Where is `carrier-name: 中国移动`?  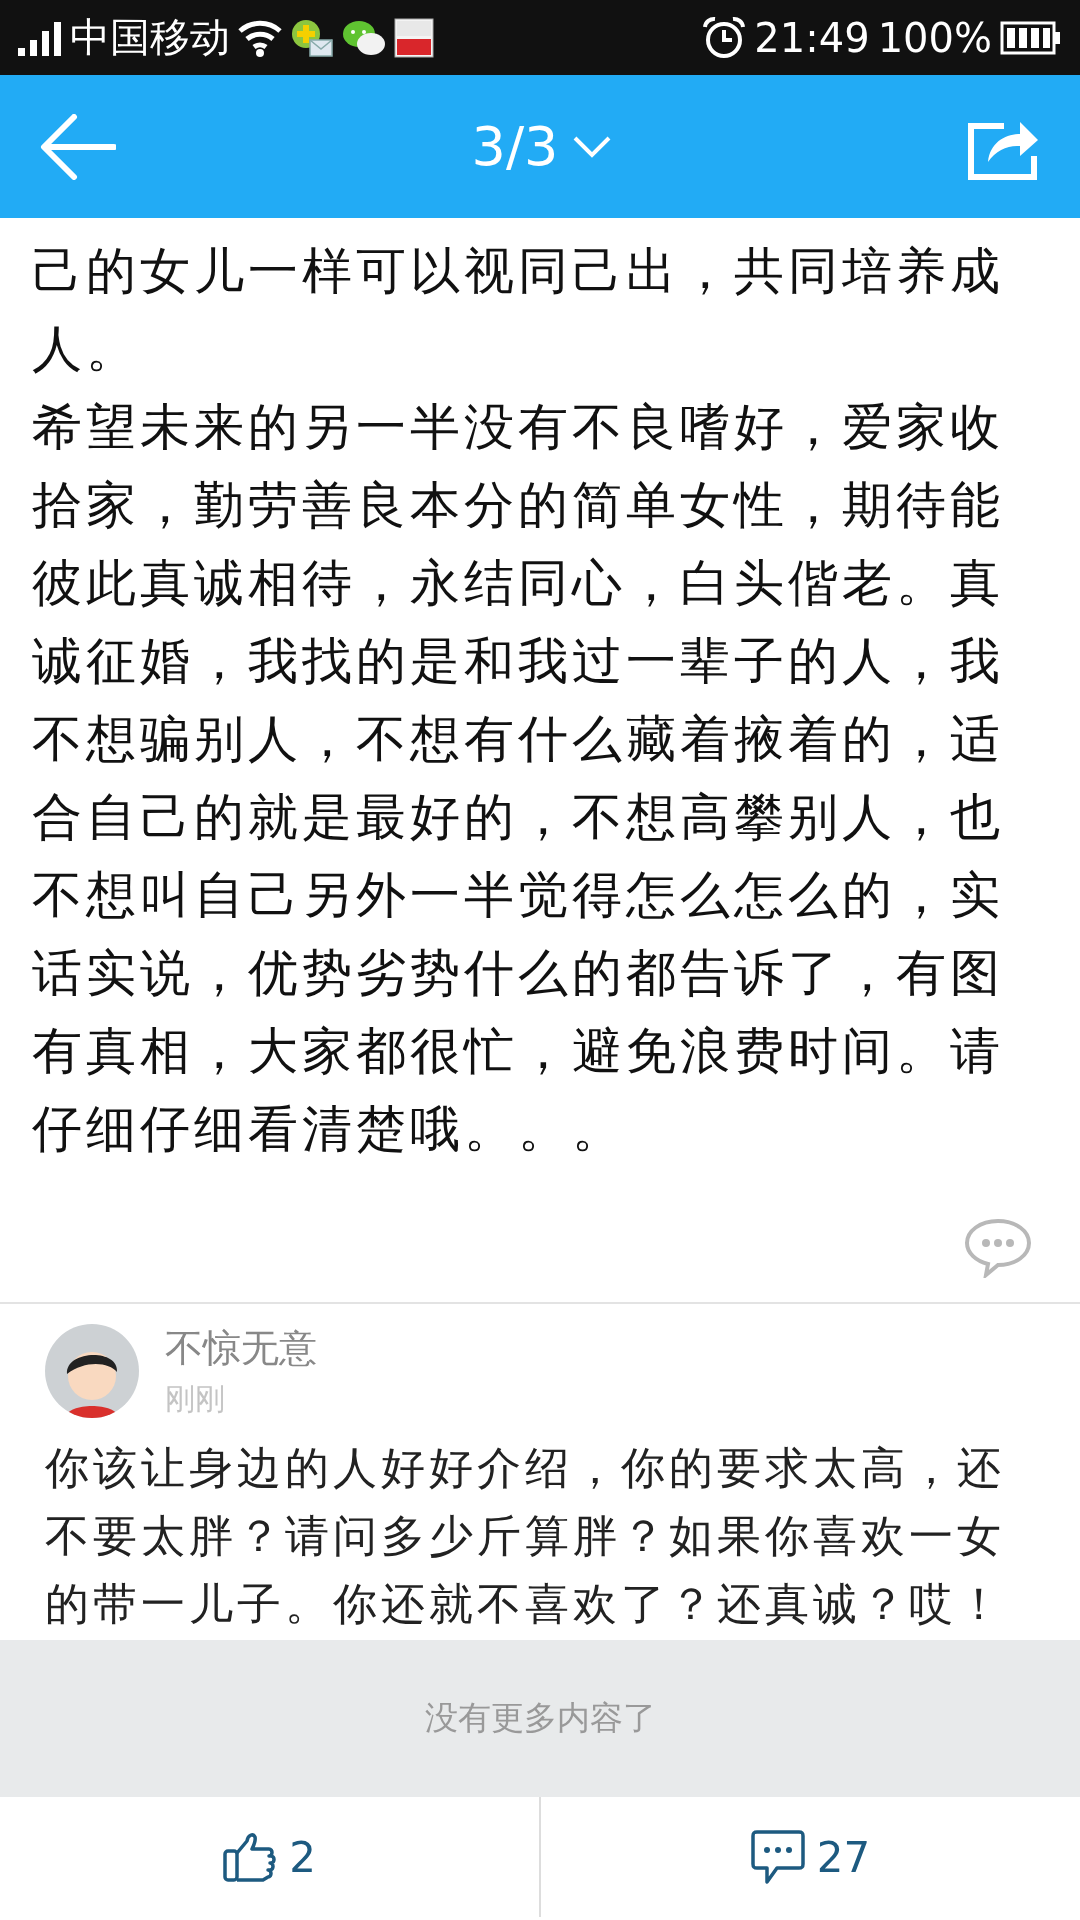 carrier-name: 中国移动 is located at coordinates (150, 37).